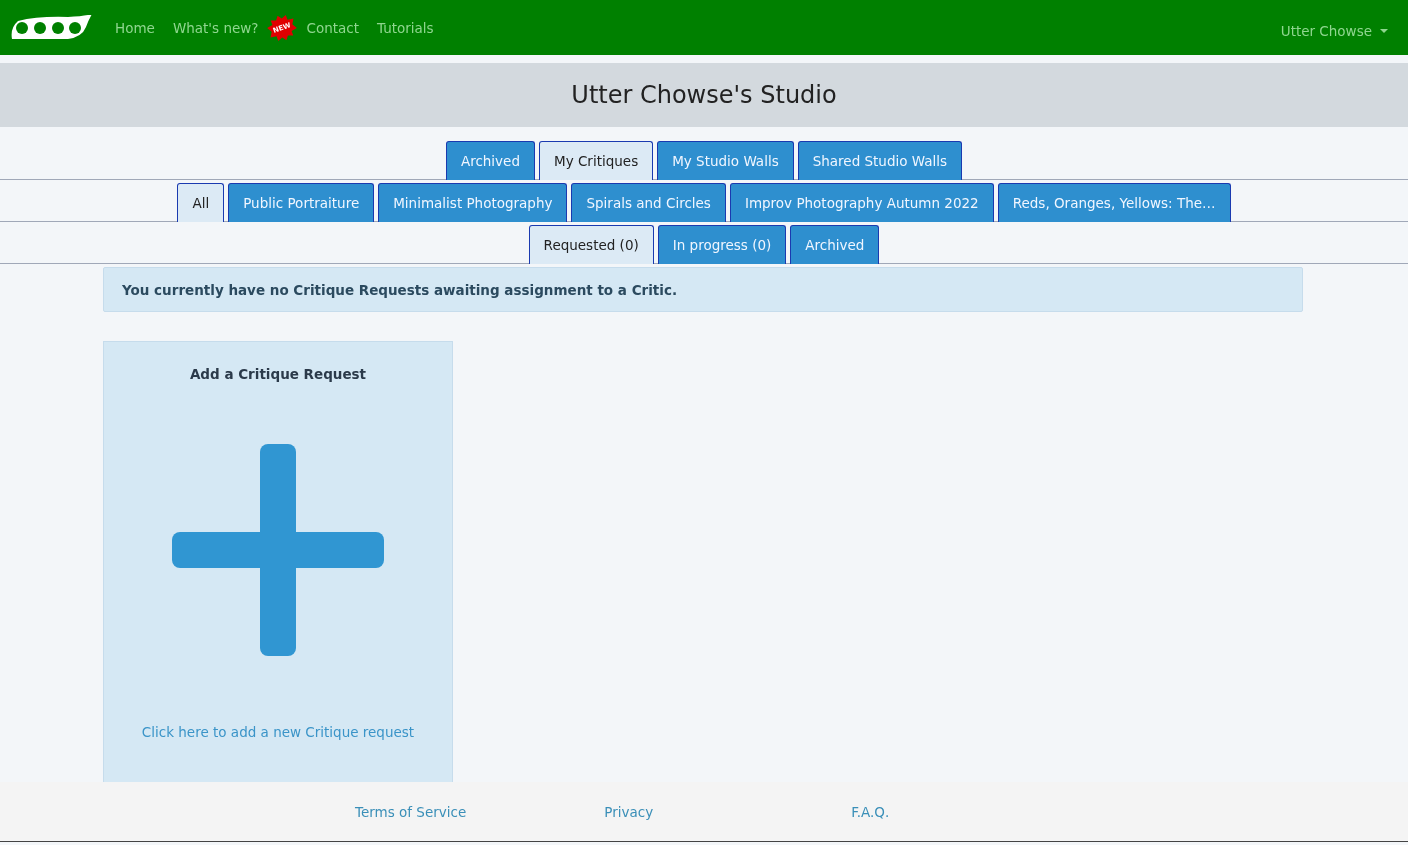 This screenshot has height=845, width=1408. I want to click on plus-icon, so click(278, 550).